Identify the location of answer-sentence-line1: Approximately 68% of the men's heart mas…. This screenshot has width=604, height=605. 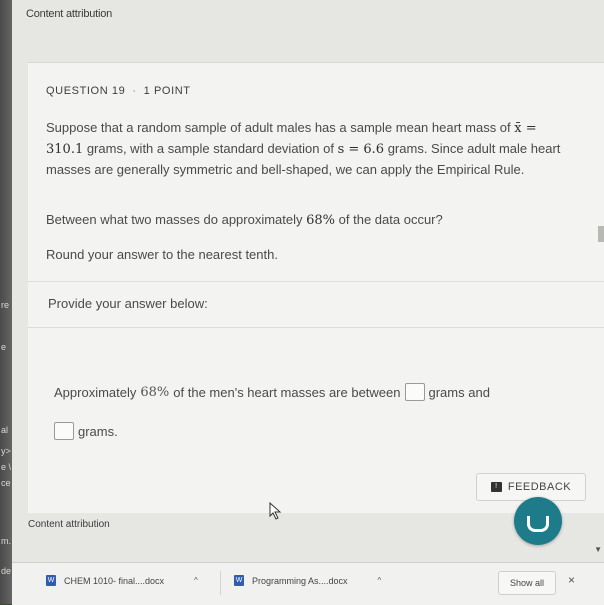
(272, 392).